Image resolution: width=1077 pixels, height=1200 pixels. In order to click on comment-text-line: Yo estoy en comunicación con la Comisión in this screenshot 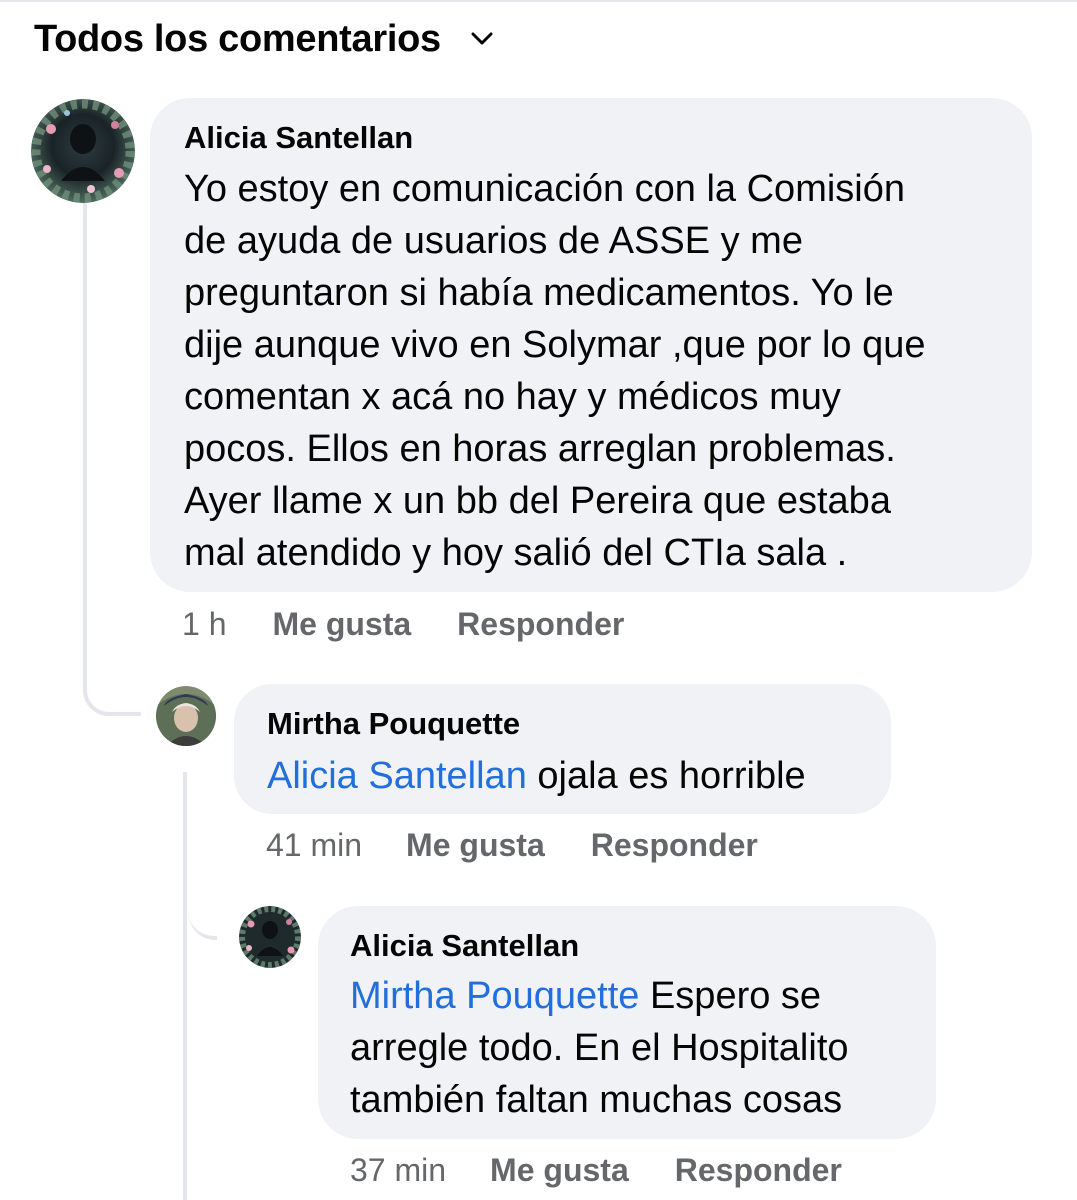, I will do `click(544, 189)`.